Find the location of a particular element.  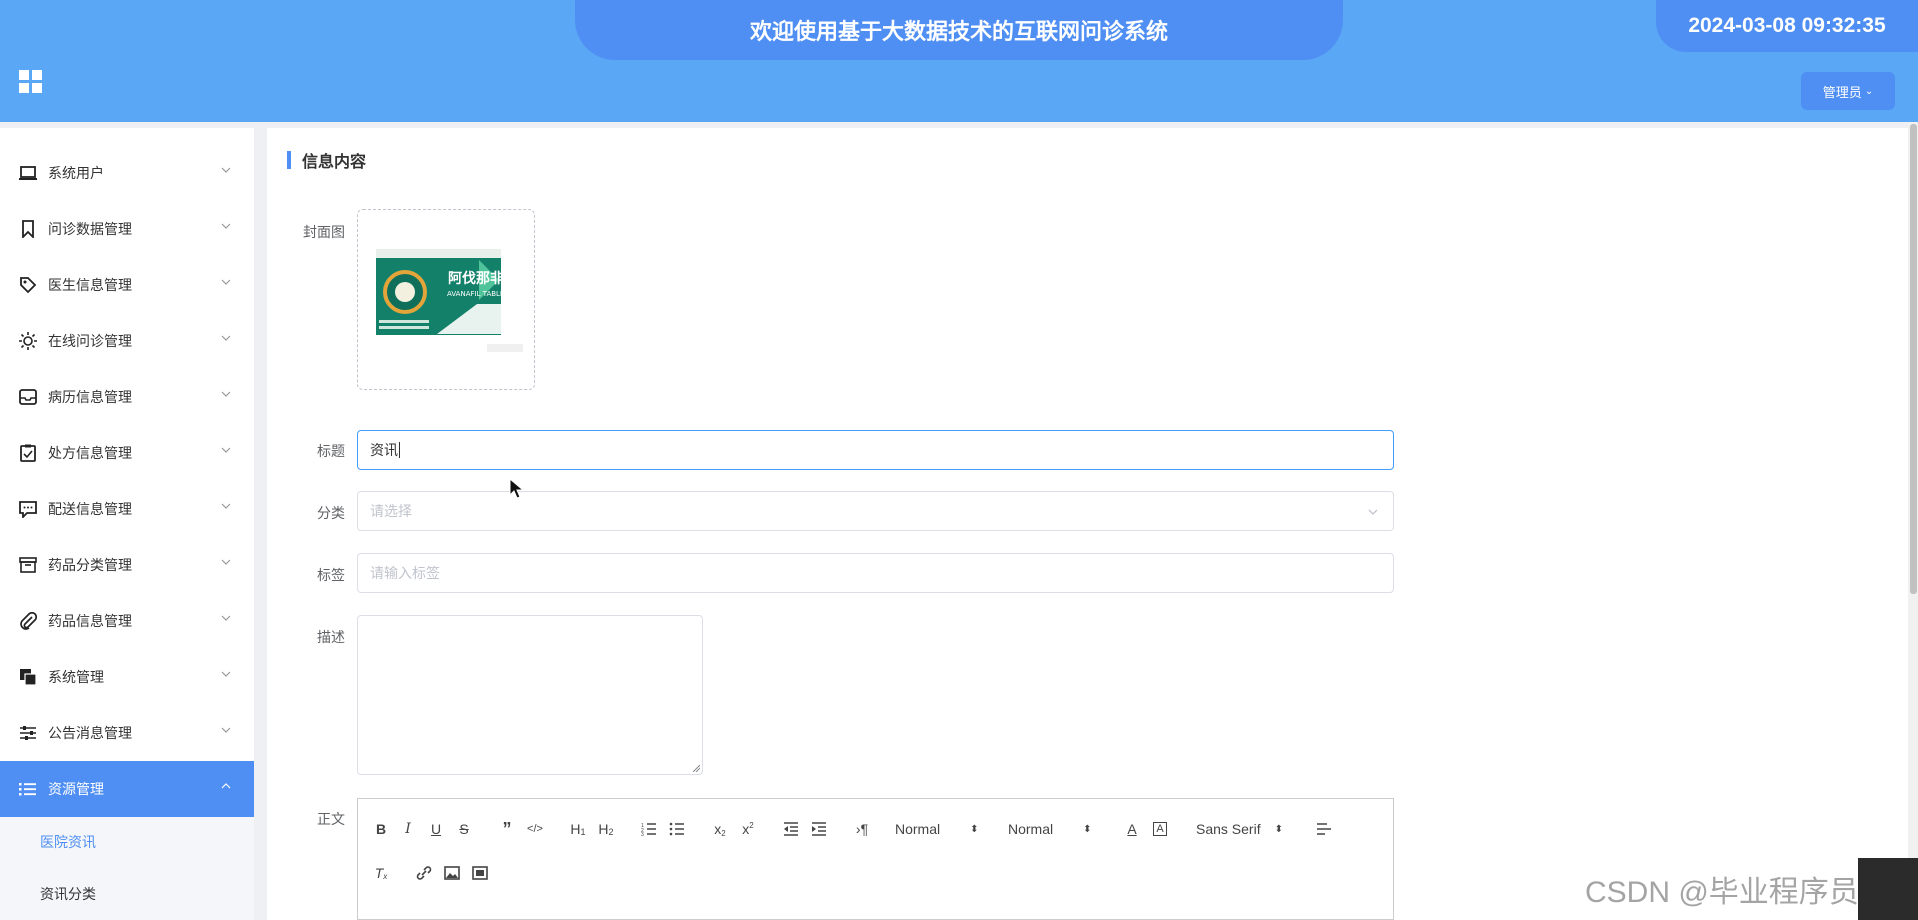

rich-text-editor is located at coordinates (875, 859).